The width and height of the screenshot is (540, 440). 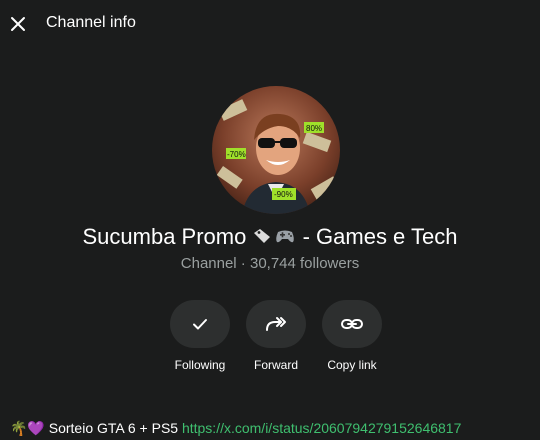 I want to click on forward-label: Forward, so click(x=275, y=365).